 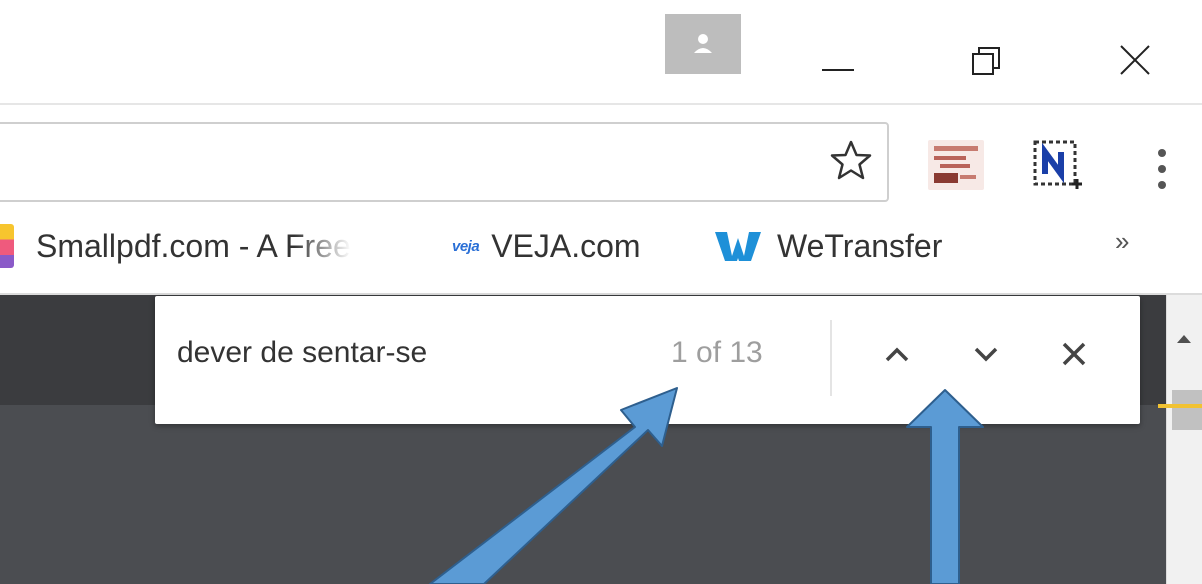 I want to click on find-close-button, so click(x=1074, y=354).